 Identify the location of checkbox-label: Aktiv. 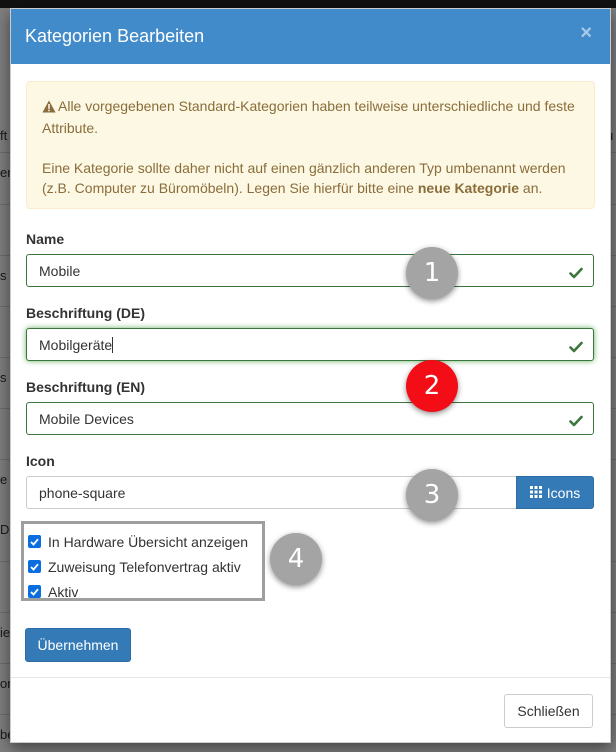
(63, 591).